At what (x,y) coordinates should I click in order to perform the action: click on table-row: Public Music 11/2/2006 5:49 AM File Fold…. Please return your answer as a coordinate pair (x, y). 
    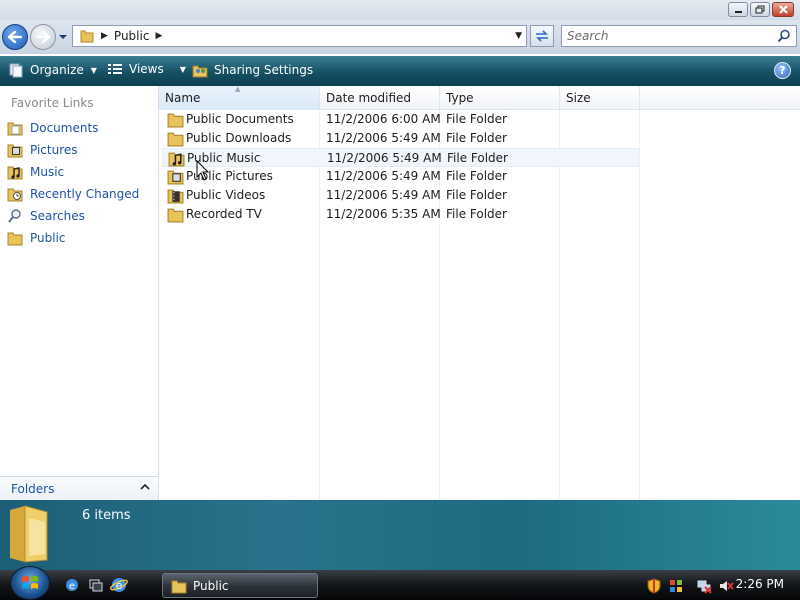
    Looking at the image, I should click on (400, 157).